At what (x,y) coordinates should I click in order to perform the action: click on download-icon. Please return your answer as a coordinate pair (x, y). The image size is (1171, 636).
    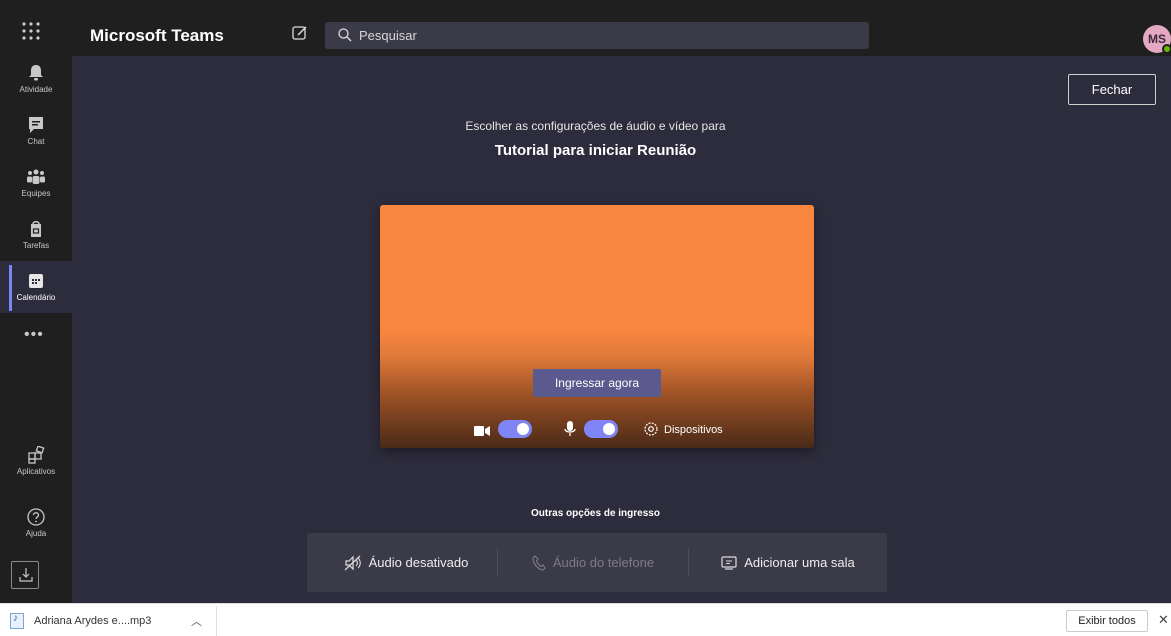
    Looking at the image, I should click on (26, 575).